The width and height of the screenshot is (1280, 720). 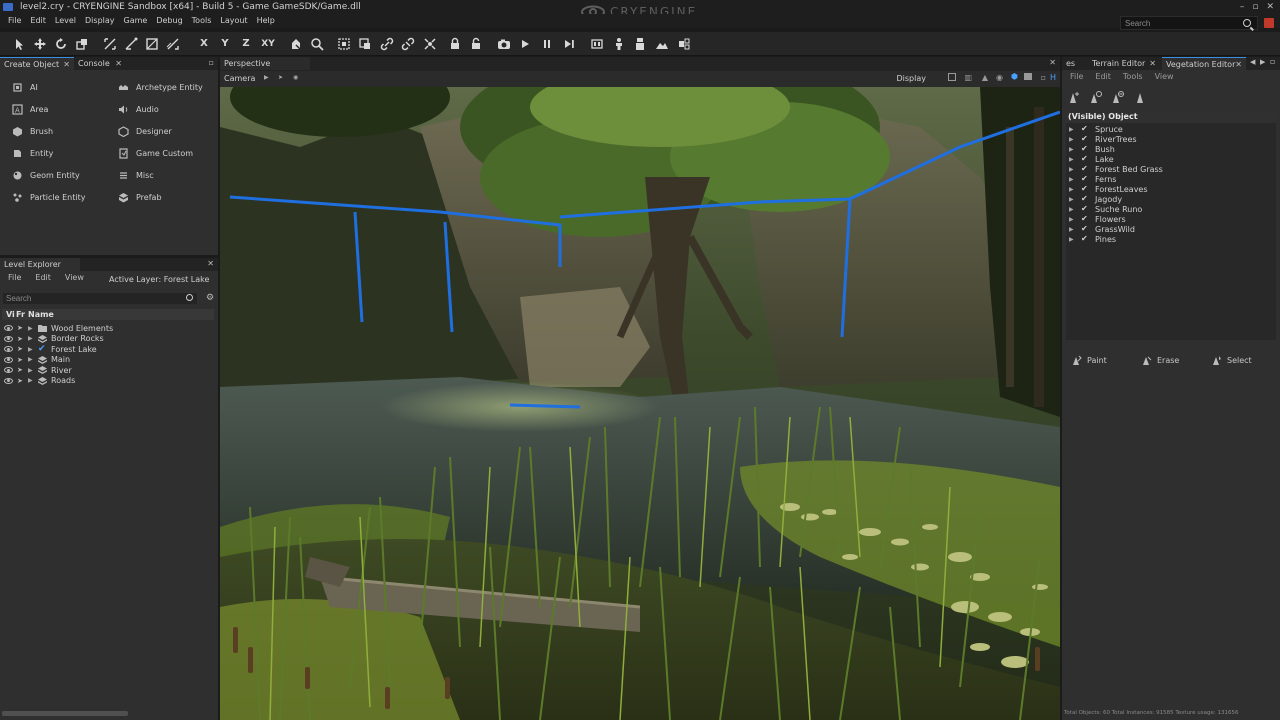 I want to click on snap-angle-icon, so click(x=131, y=44).